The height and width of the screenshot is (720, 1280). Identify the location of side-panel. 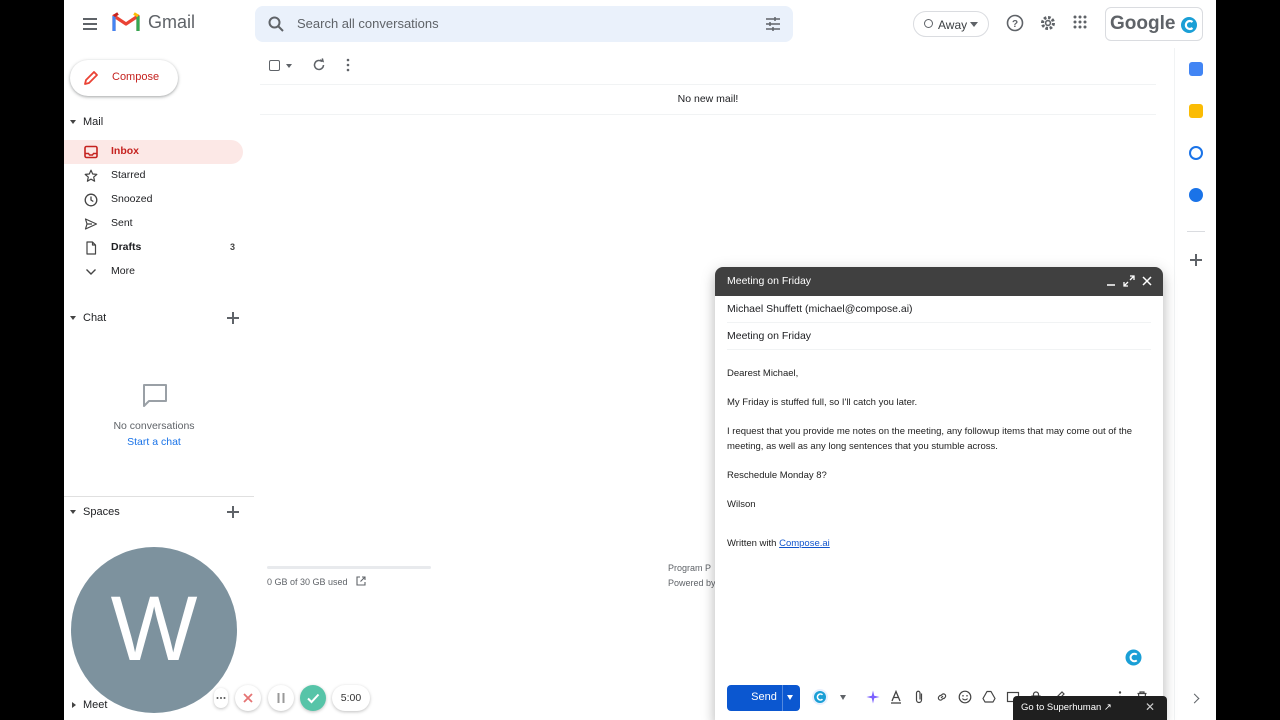
(1195, 384).